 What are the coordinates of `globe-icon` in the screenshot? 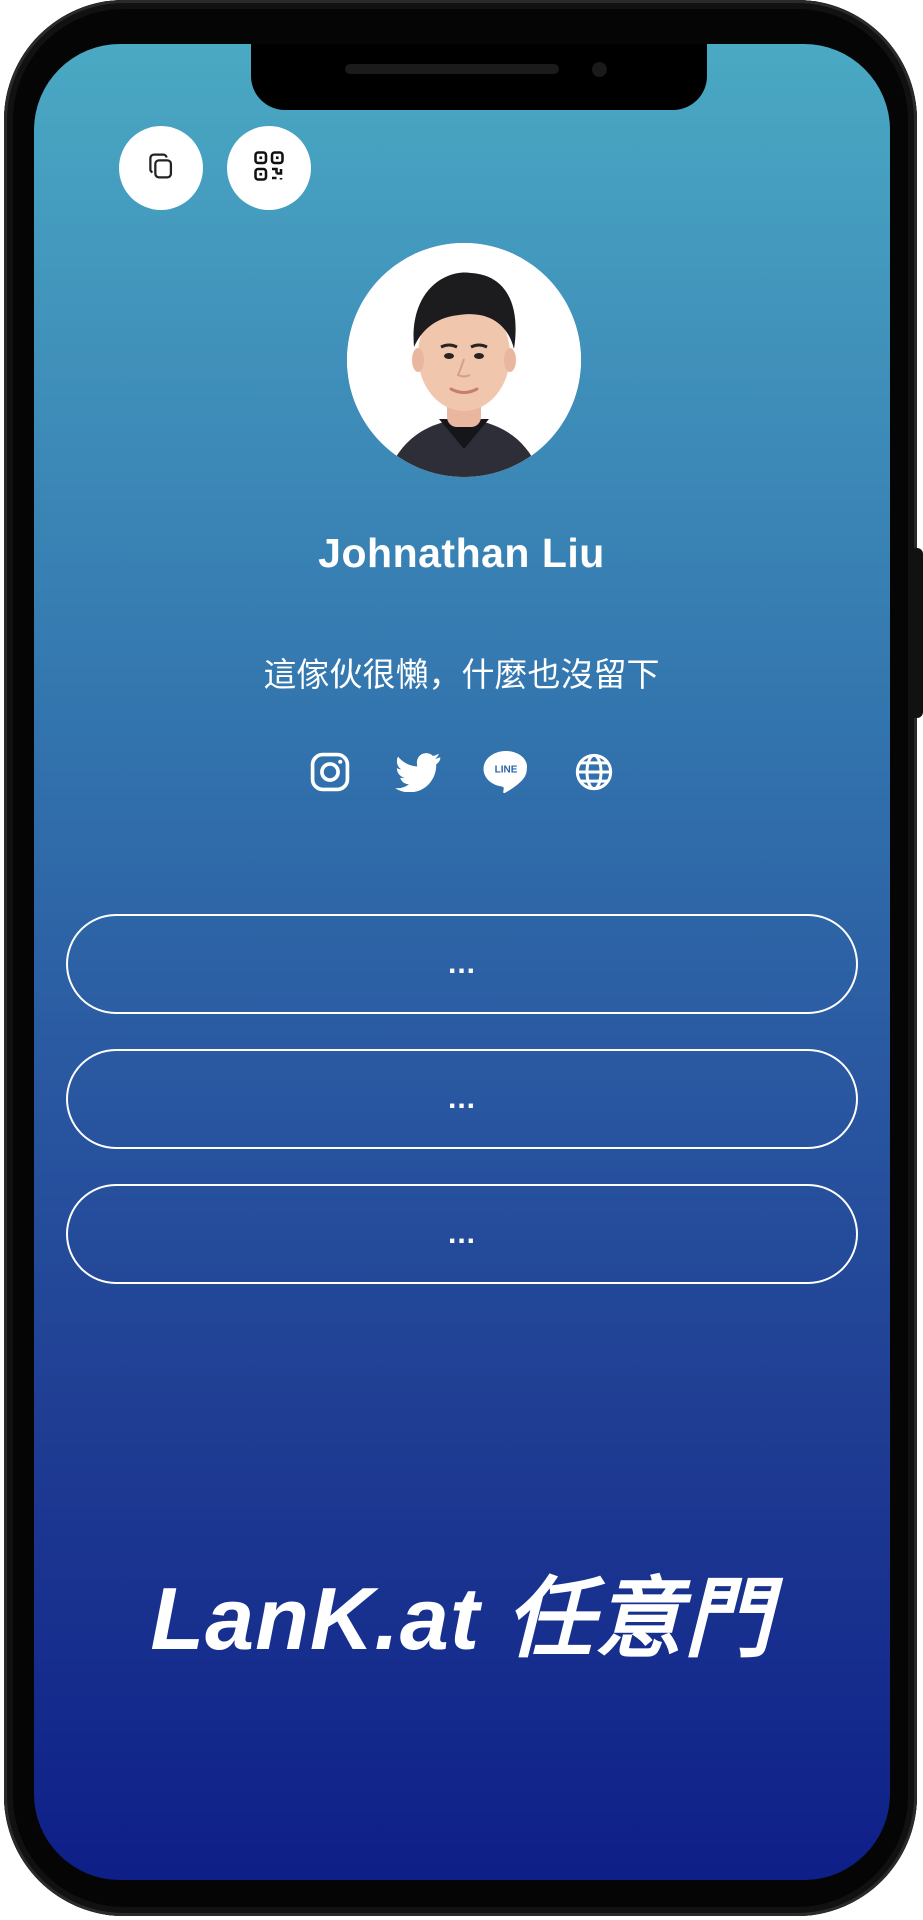 It's located at (594, 774).